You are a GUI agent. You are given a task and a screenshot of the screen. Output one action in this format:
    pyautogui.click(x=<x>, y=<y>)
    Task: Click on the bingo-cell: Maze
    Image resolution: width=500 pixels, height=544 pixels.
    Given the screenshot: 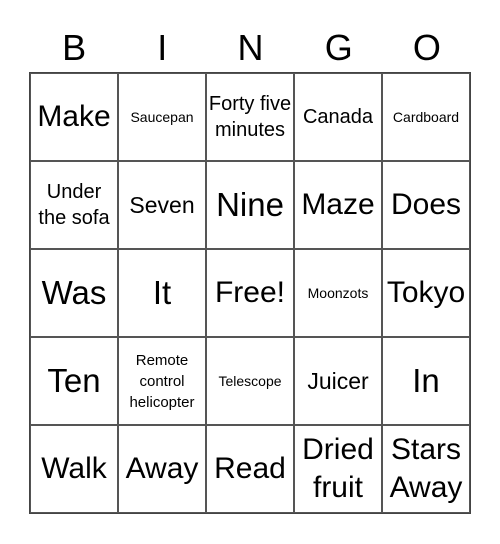 What is the action you would take?
    pyautogui.click(x=338, y=205)
    